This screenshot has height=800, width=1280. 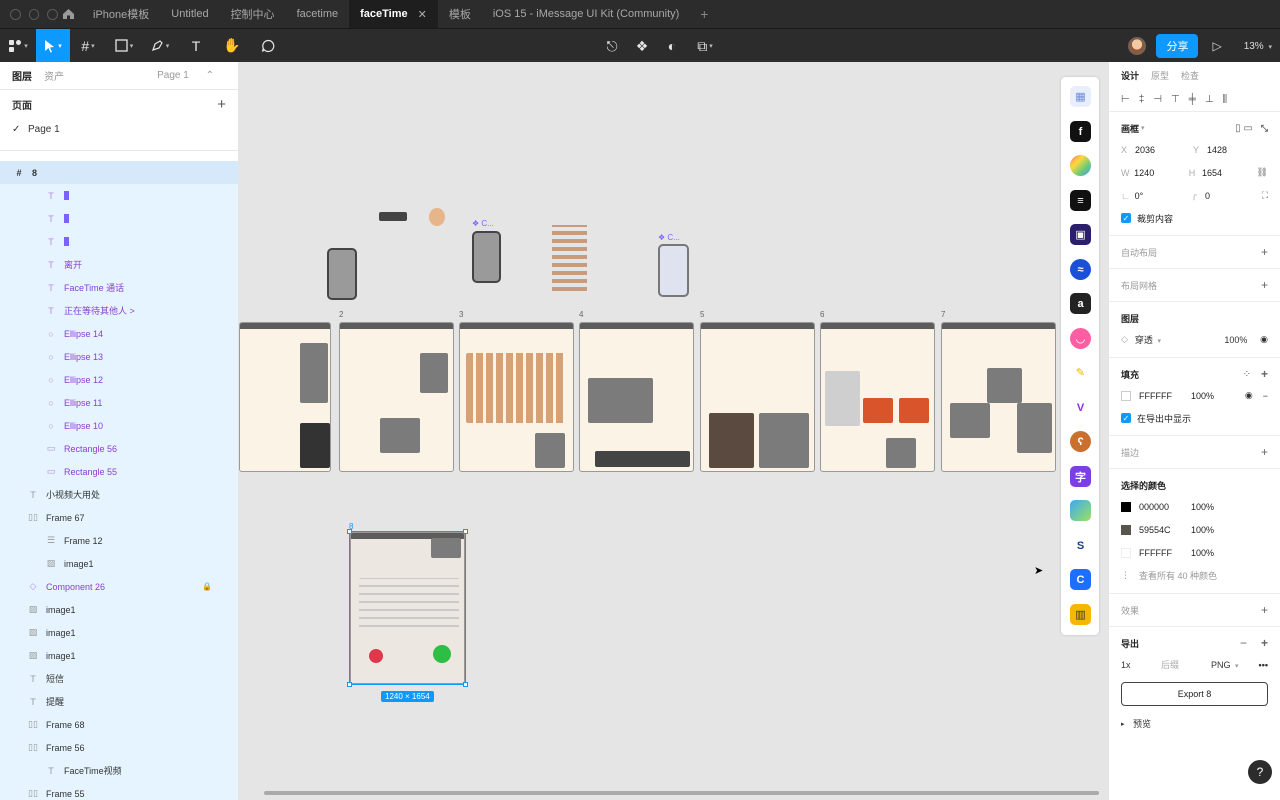 I want to click on layer-rectangle: ▭ Rectangle 55, so click(x=119, y=471).